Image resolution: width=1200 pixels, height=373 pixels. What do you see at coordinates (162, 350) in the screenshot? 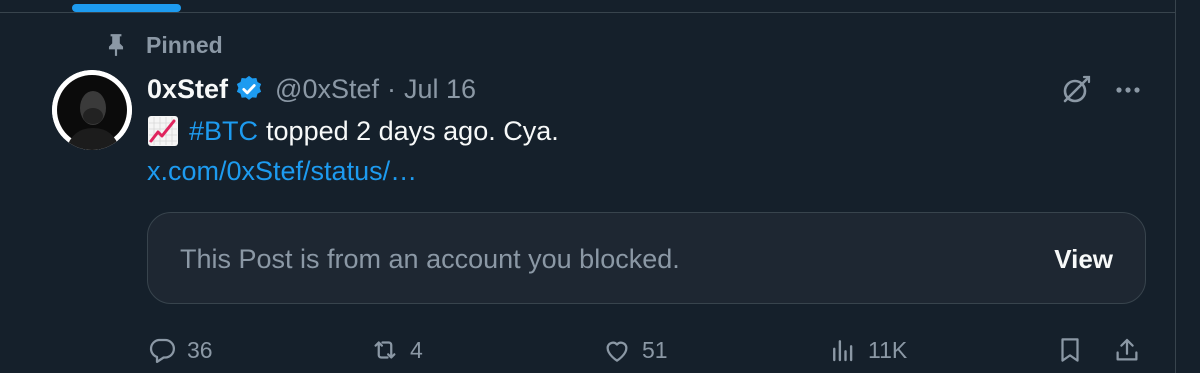
I see `reply-icon` at bounding box center [162, 350].